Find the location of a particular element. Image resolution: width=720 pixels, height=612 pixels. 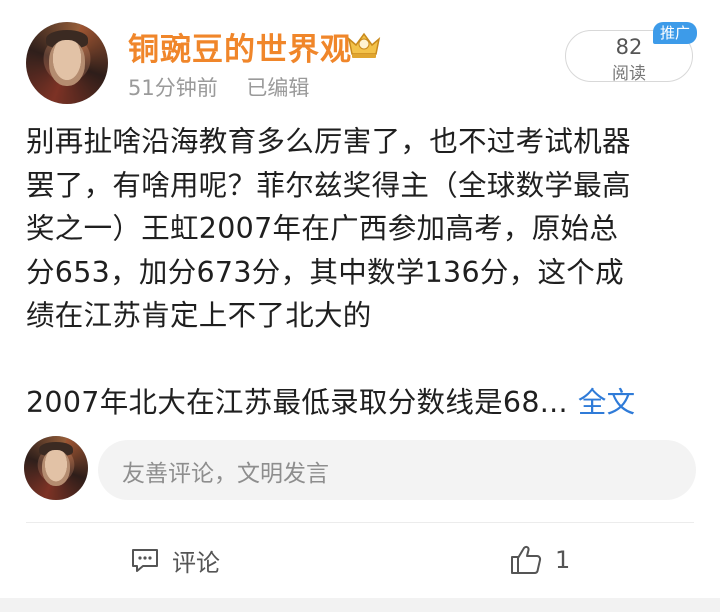

author-name: 铜豌豆的世界观 is located at coordinates (240, 46).